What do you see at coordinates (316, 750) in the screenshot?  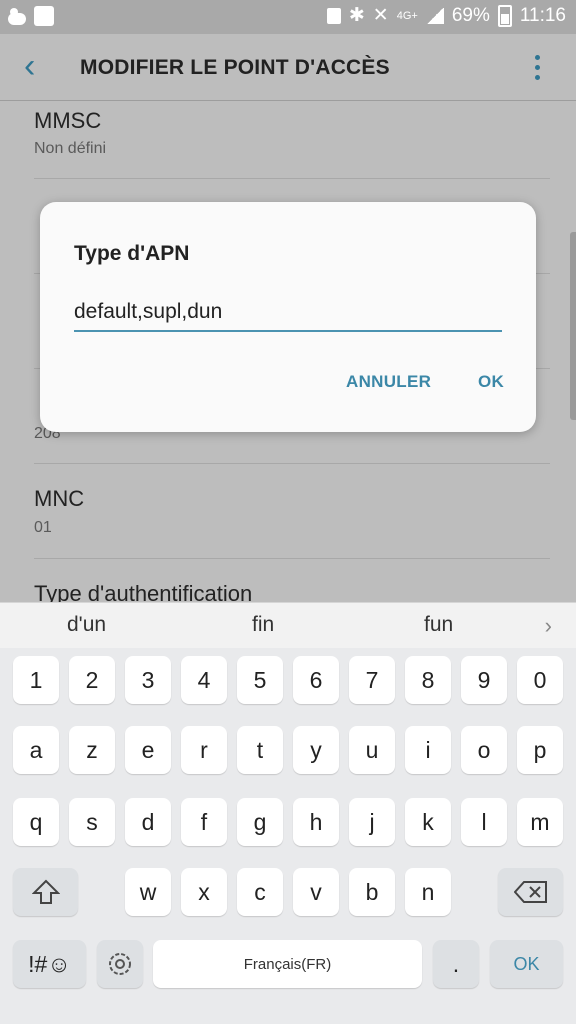 I see `key-y: y` at bounding box center [316, 750].